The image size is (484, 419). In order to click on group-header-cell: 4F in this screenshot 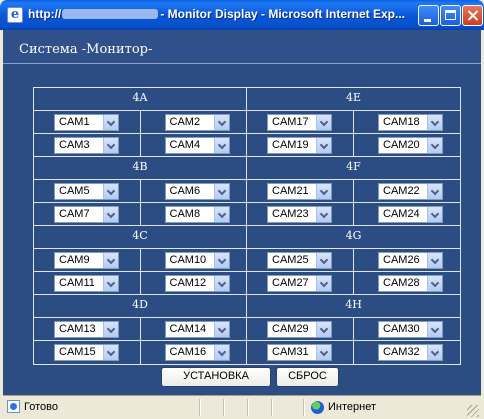, I will do `click(353, 168)`.